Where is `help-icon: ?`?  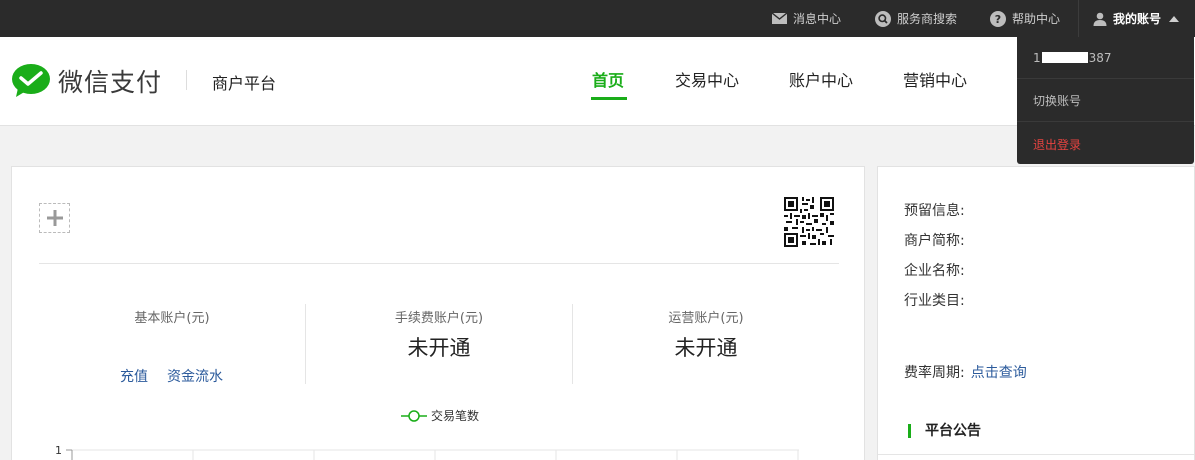 help-icon: ? is located at coordinates (998, 18).